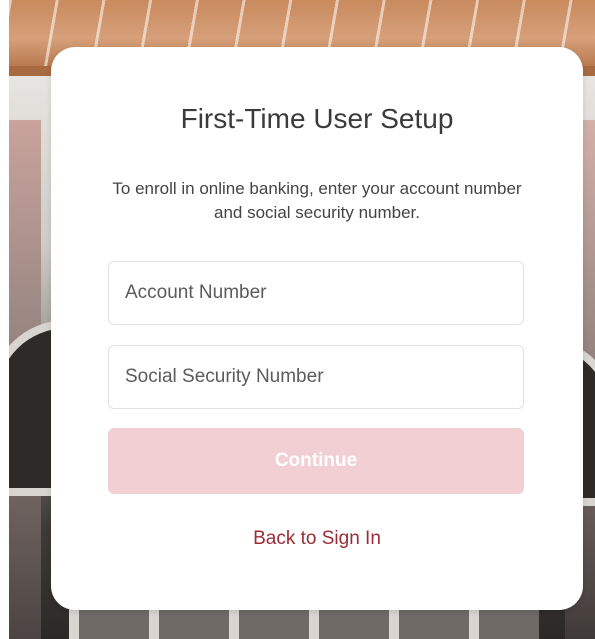 This screenshot has width=595, height=639. I want to click on ssn-input, so click(316, 377).